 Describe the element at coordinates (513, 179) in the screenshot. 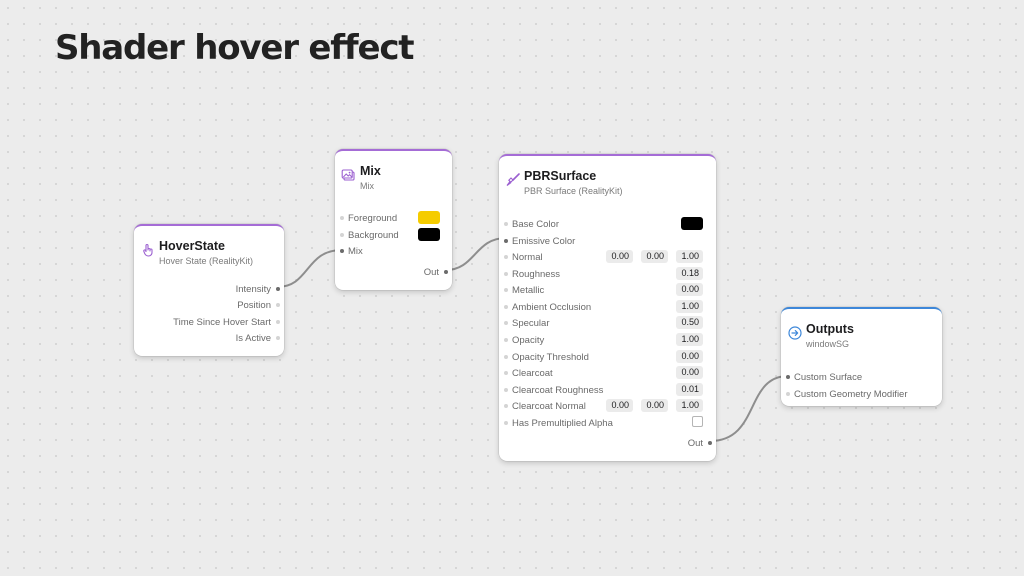

I see `paintbrush-icon` at that location.